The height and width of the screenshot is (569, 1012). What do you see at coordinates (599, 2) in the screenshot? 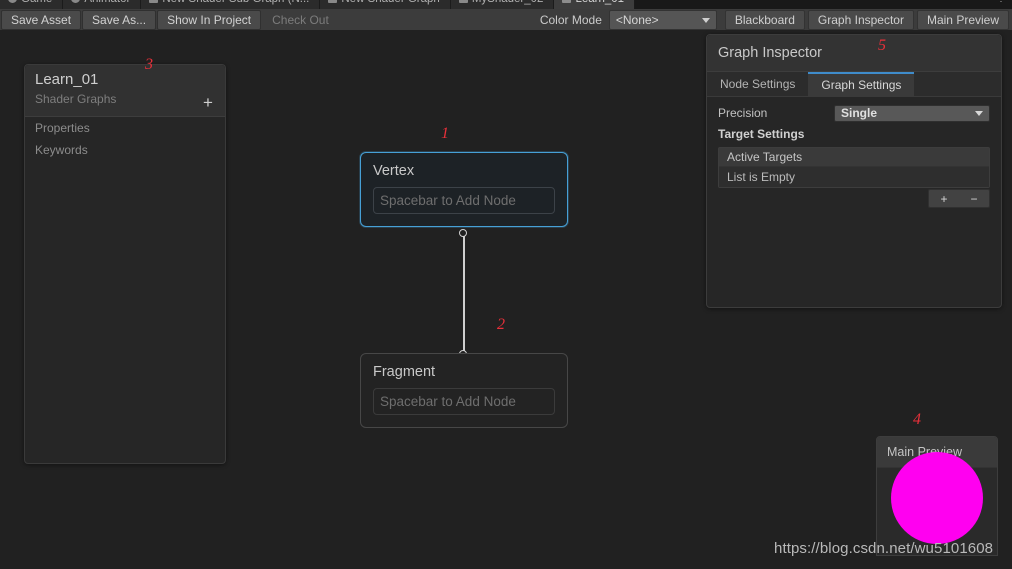
I see `editor-tab-label: Learn_01` at bounding box center [599, 2].